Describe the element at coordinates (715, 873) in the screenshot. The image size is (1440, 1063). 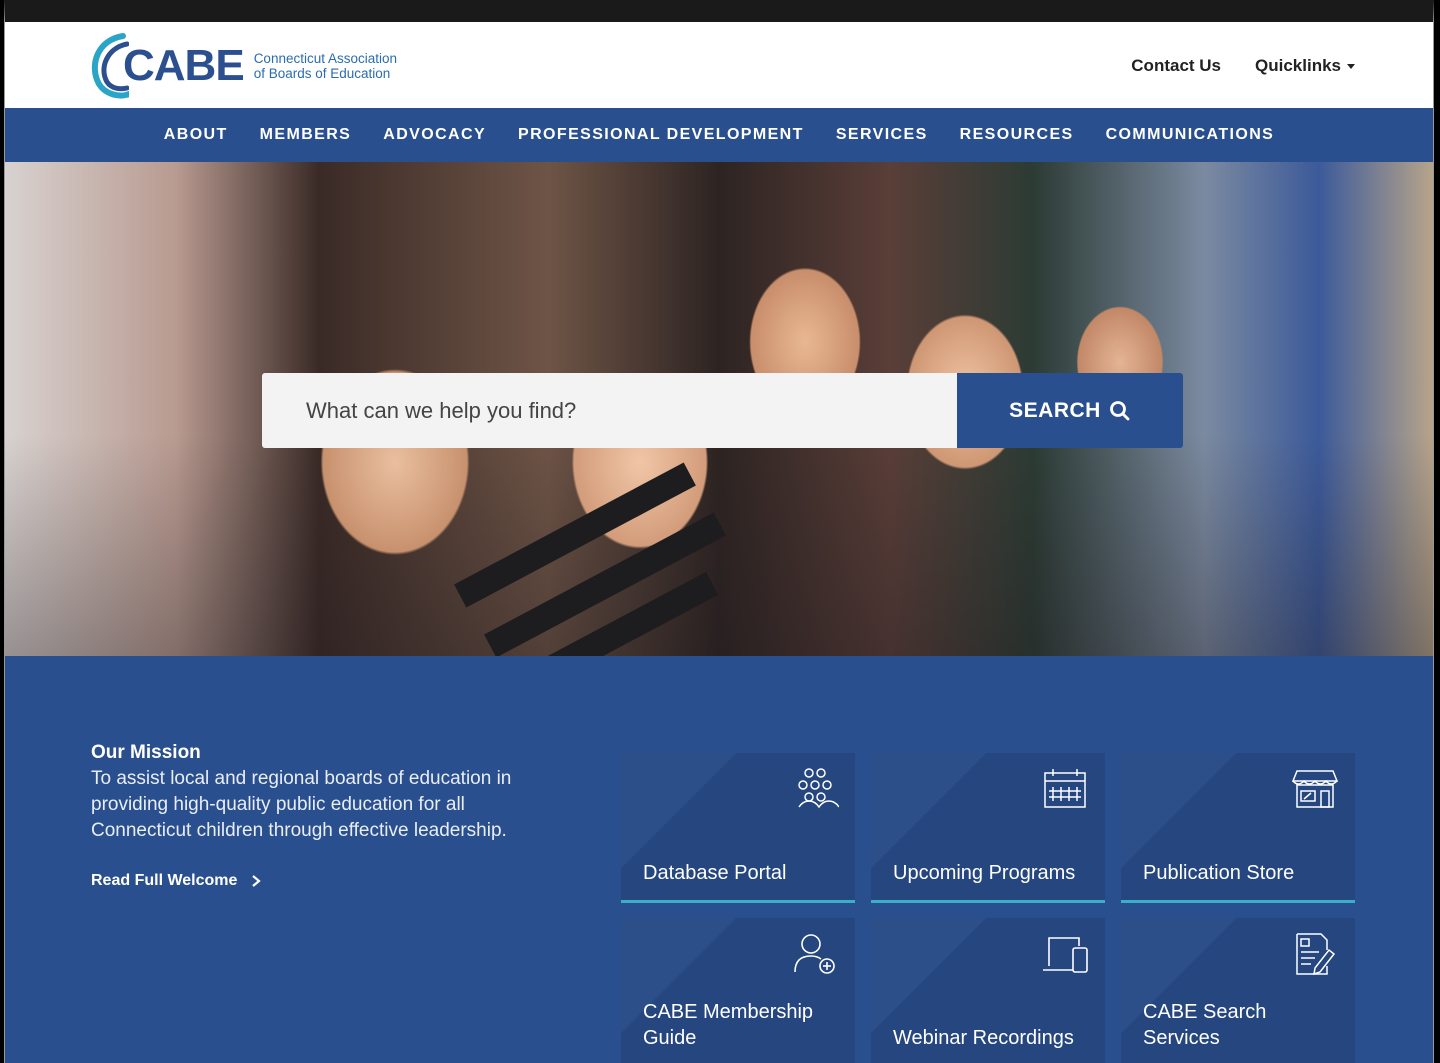
I see `tile-label: Database Portal` at that location.